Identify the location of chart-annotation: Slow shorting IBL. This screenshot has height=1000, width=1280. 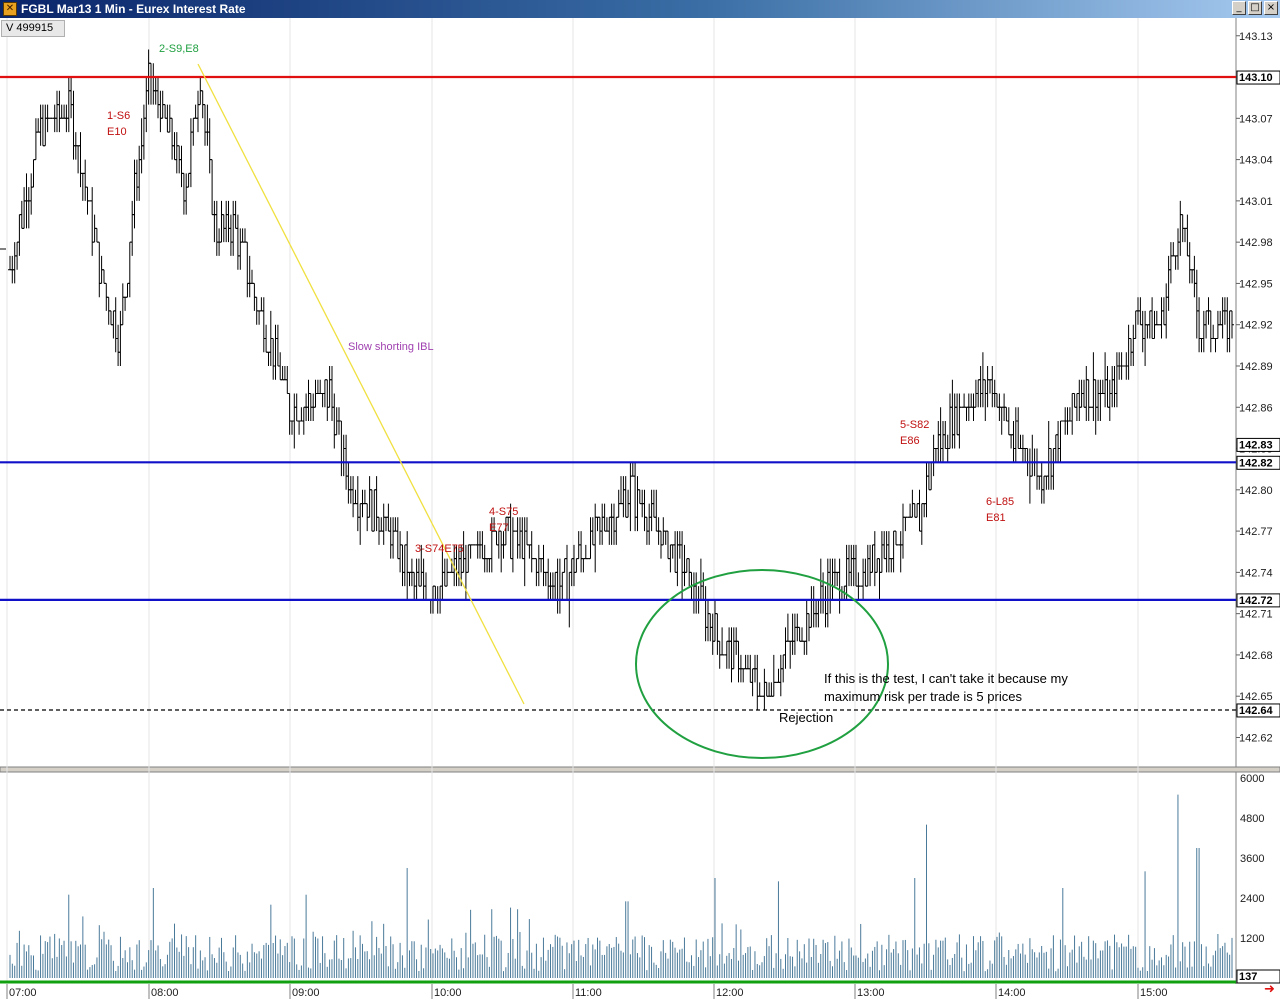
(391, 347).